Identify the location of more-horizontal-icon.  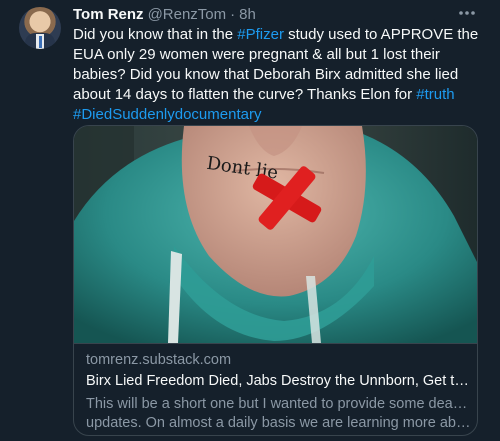
(467, 13).